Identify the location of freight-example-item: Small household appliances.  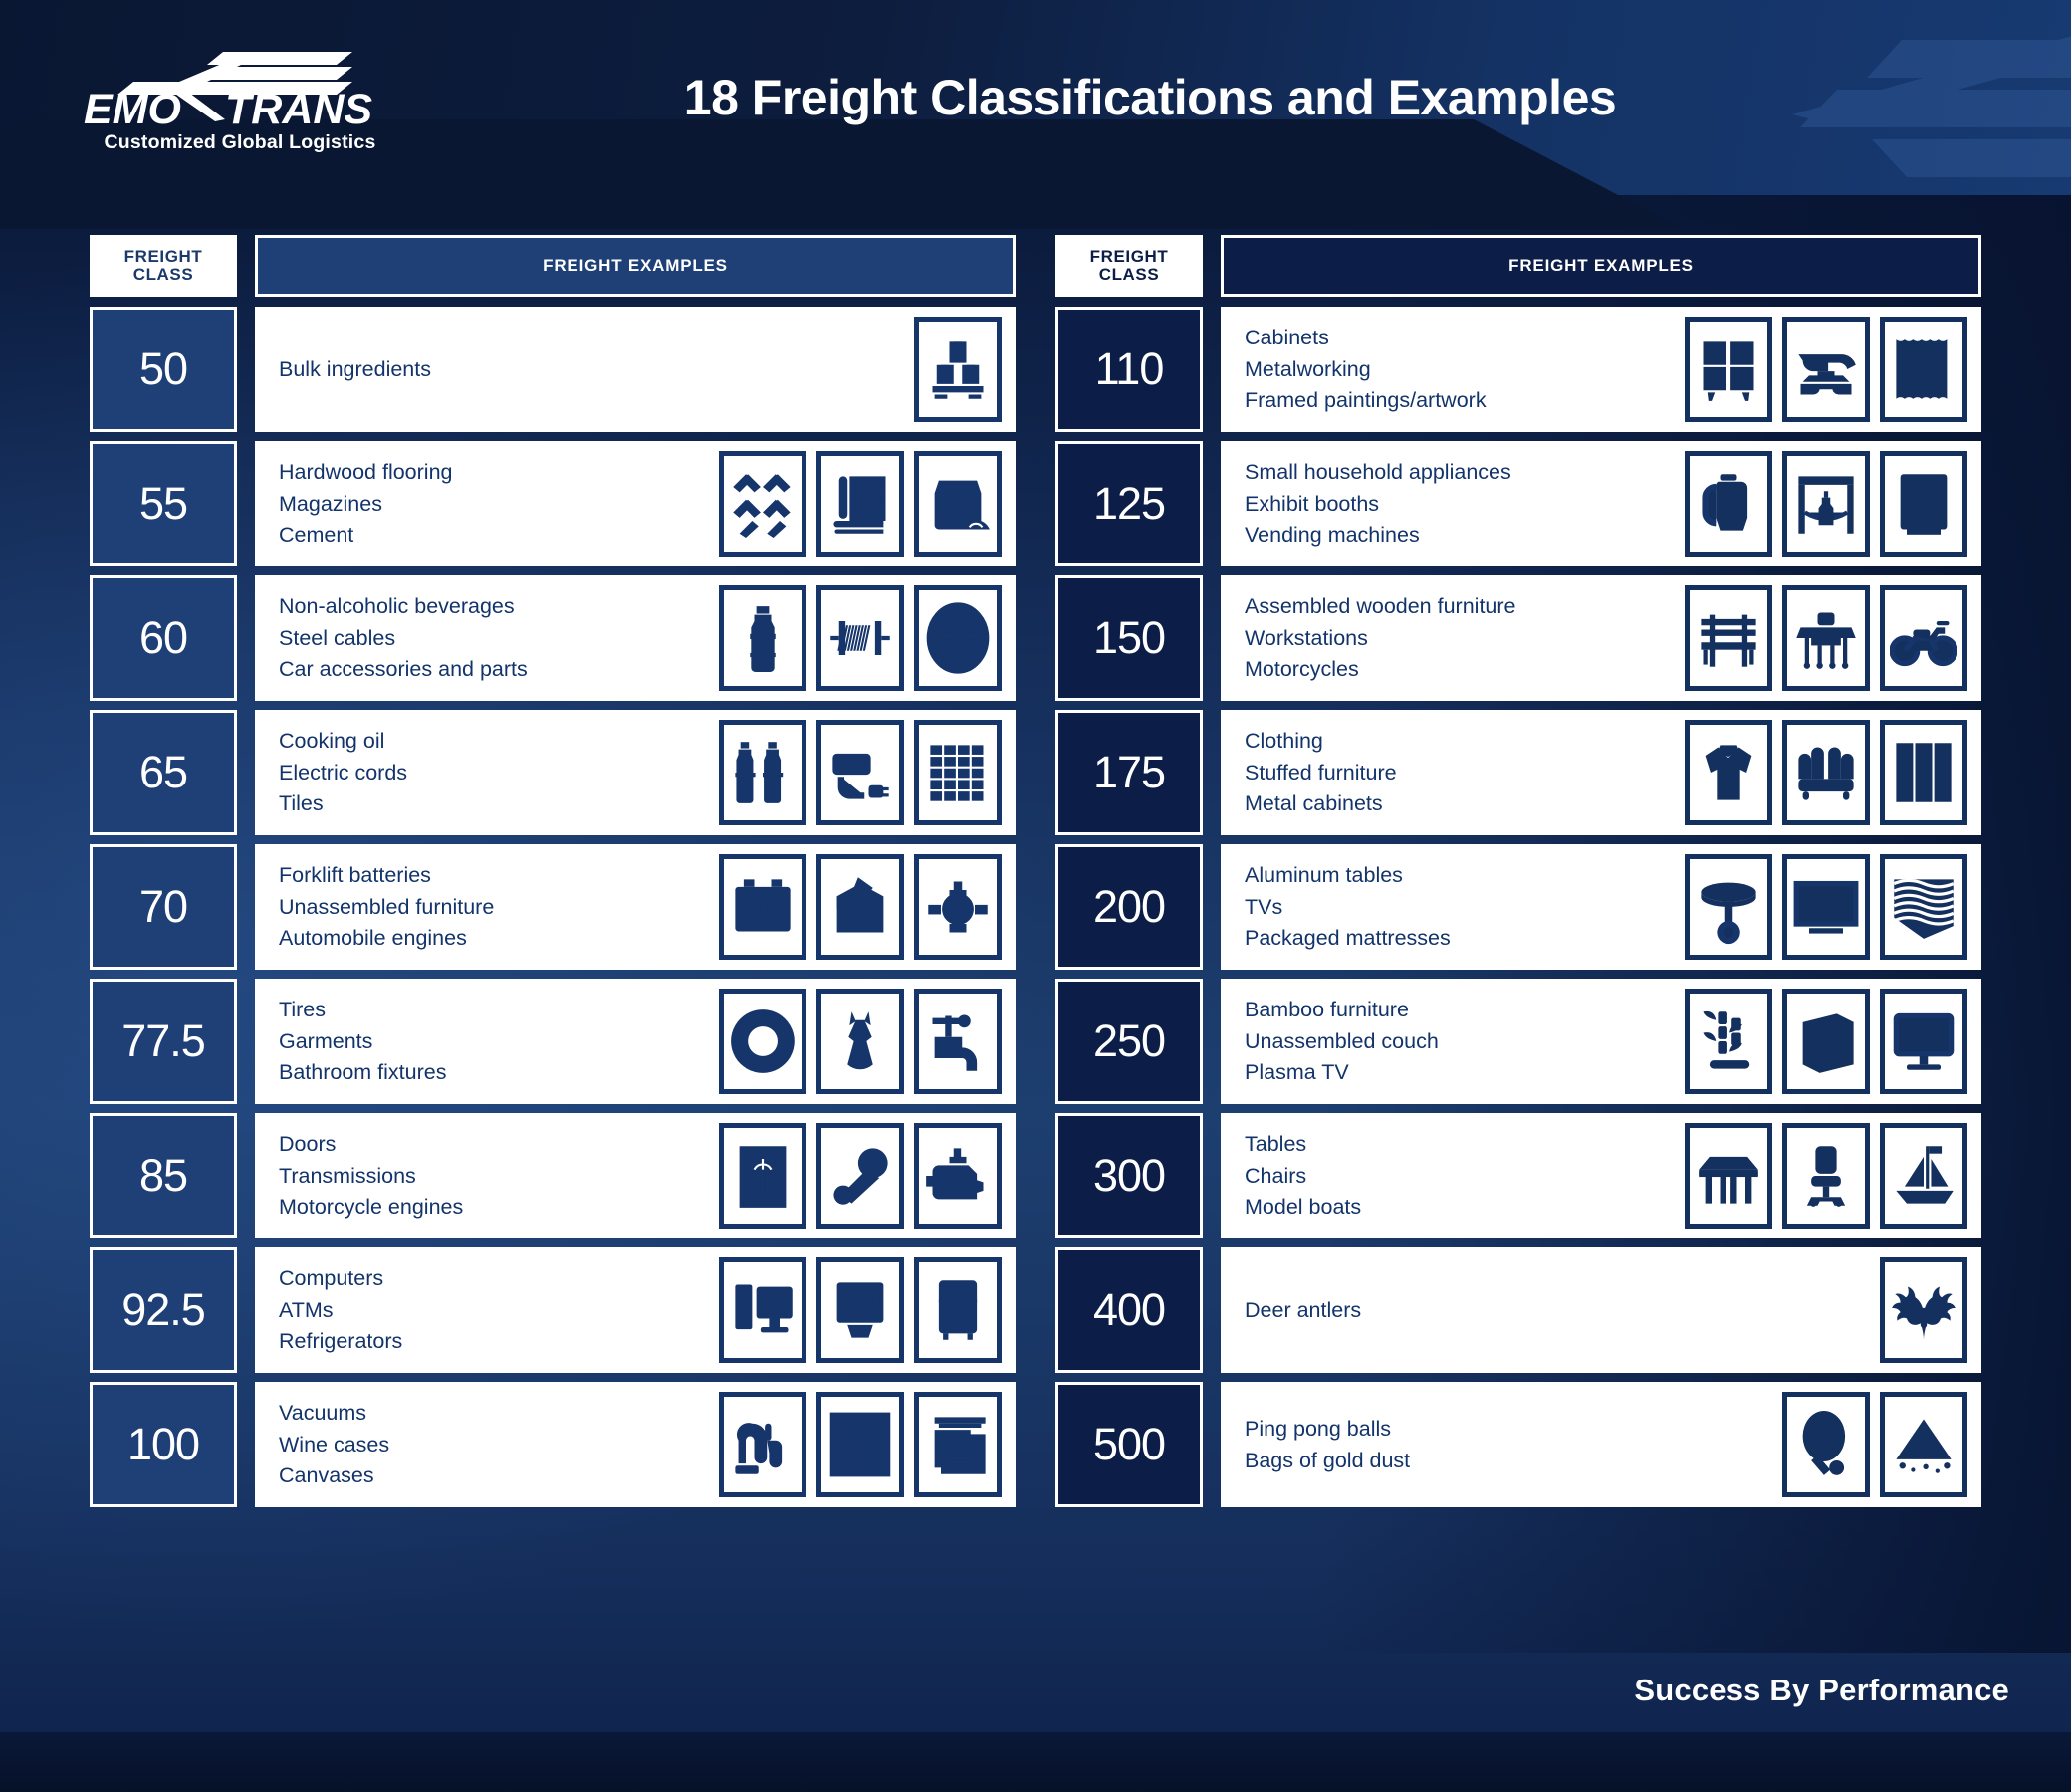
(1378, 473).